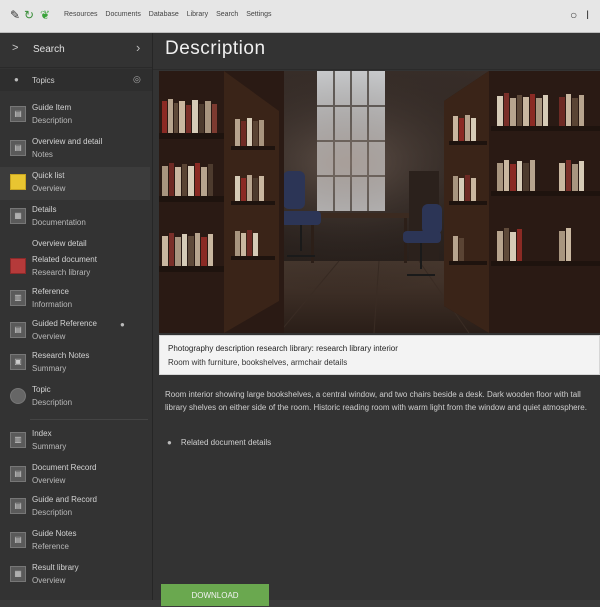 The width and height of the screenshot is (600, 607). I want to click on menu-item: Settings, so click(258, 14).